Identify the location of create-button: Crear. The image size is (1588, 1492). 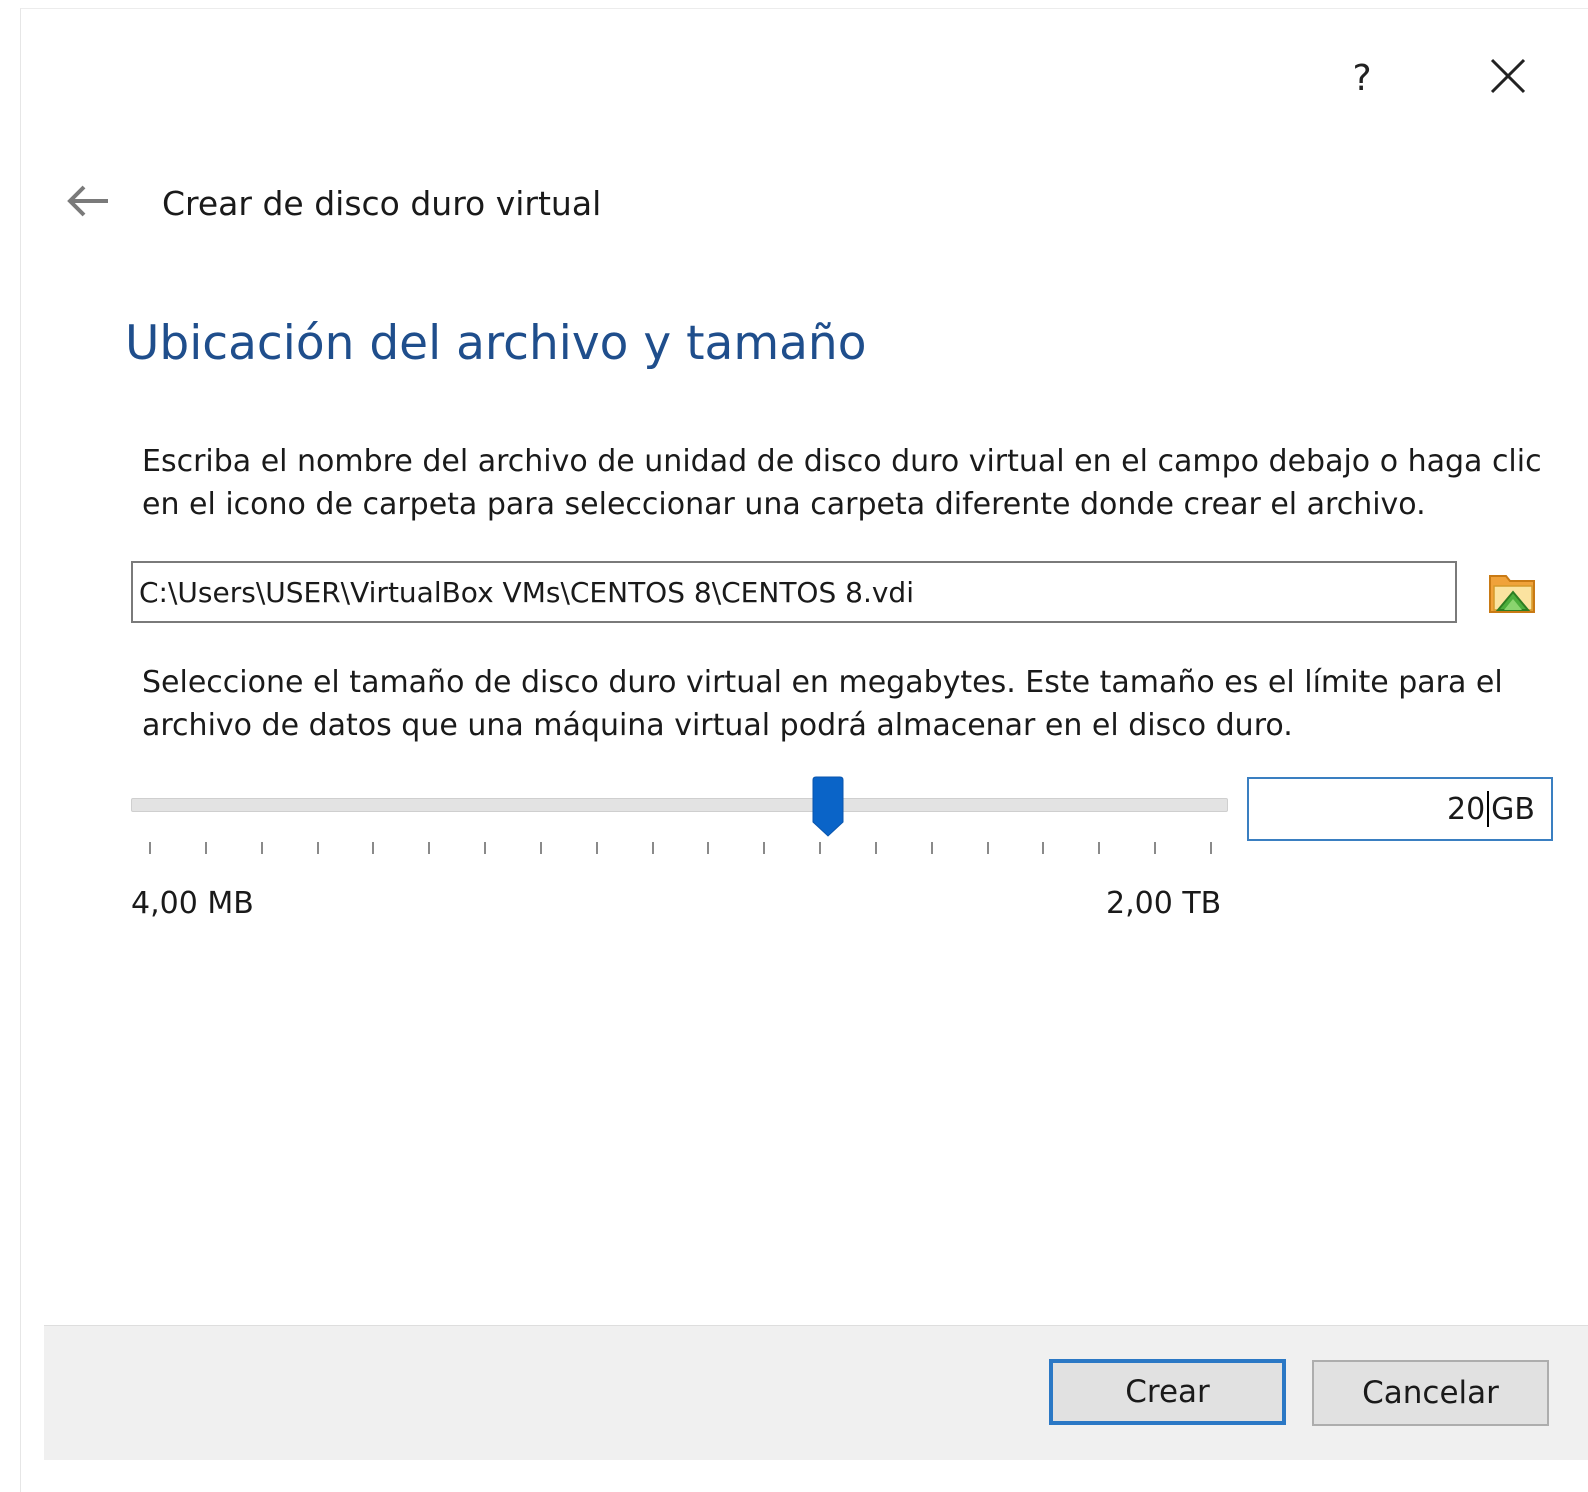
(1167, 1392).